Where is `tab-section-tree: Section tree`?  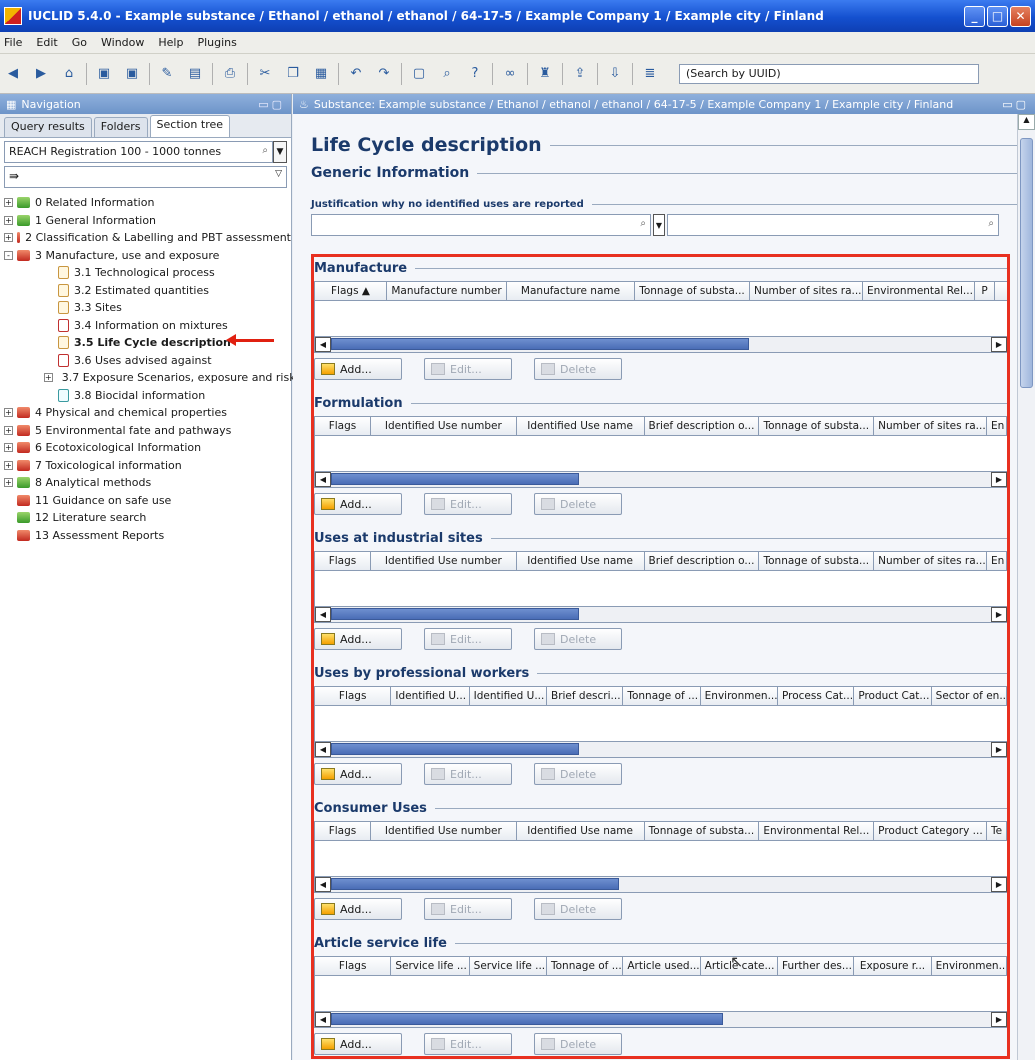
tab-section-tree: Section tree is located at coordinates (190, 126).